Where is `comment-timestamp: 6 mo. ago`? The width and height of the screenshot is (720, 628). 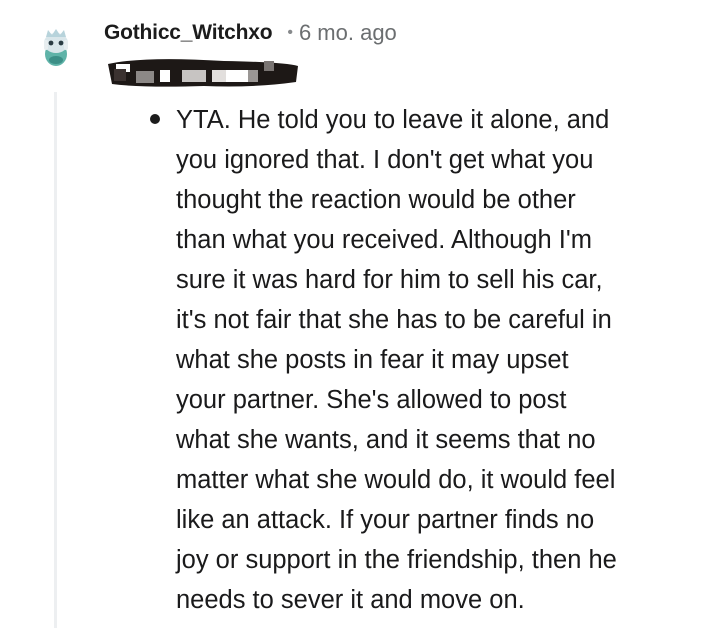
comment-timestamp: 6 mo. ago is located at coordinates (348, 33).